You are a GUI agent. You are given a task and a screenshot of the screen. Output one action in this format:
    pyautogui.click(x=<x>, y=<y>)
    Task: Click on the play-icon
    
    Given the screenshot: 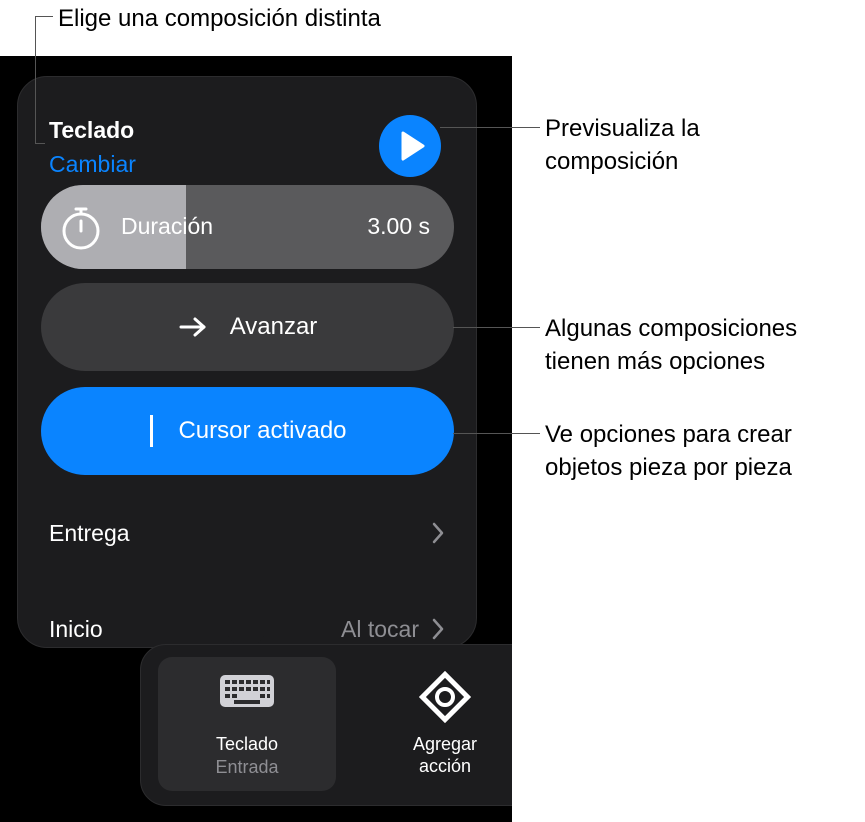 What is the action you would take?
    pyautogui.click(x=413, y=146)
    